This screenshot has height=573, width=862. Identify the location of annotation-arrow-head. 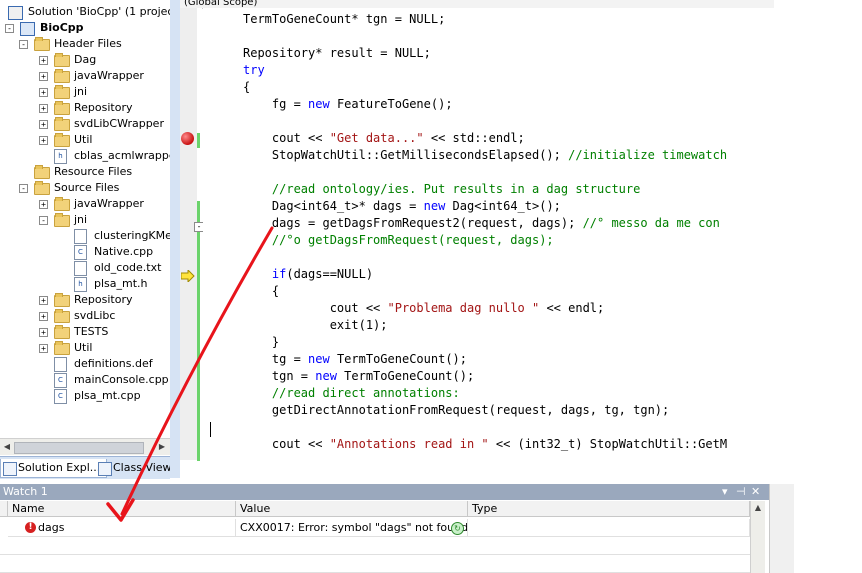
(120, 510).